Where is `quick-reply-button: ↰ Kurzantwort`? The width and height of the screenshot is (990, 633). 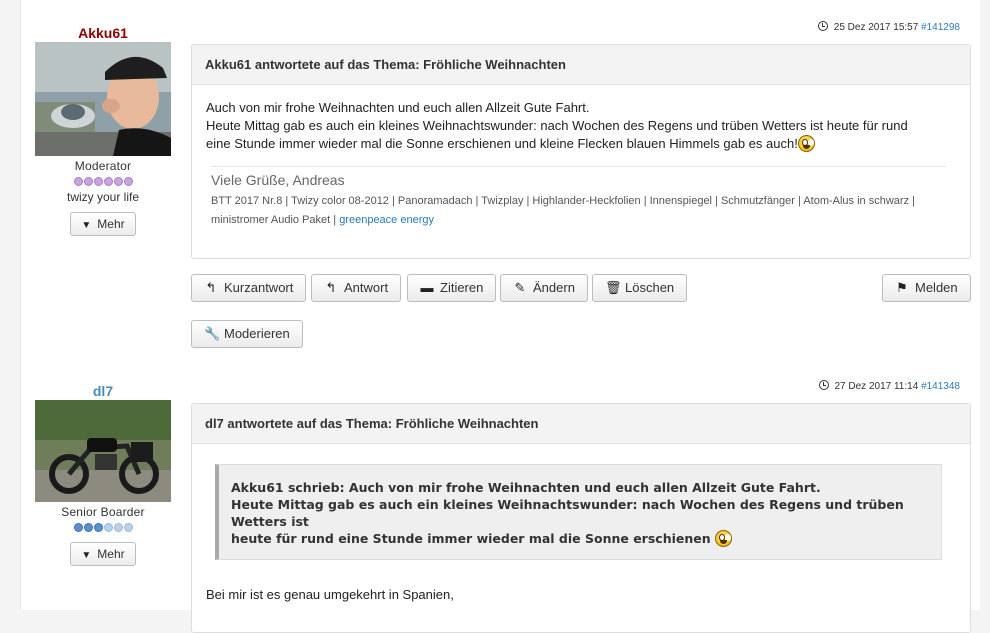 quick-reply-button: ↰ Kurzantwort is located at coordinates (249, 288).